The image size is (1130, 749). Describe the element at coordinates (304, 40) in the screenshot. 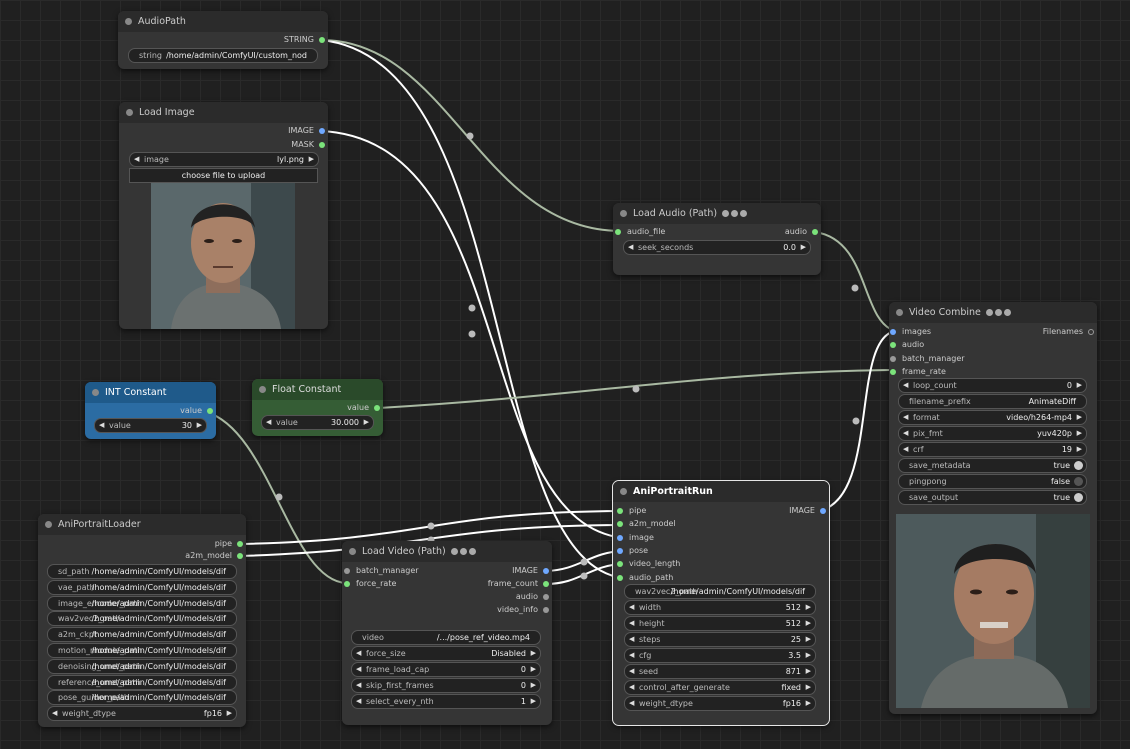

I see `output-string: STRING` at that location.